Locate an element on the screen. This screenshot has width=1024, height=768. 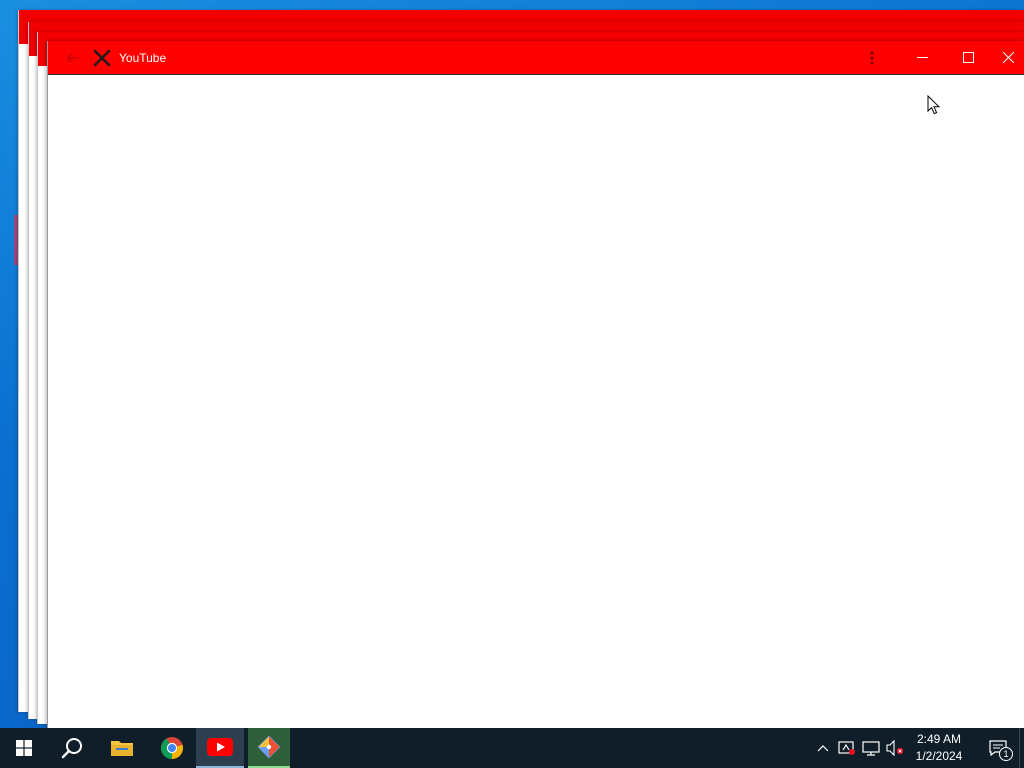
back-arrow-icon is located at coordinates (72, 57).